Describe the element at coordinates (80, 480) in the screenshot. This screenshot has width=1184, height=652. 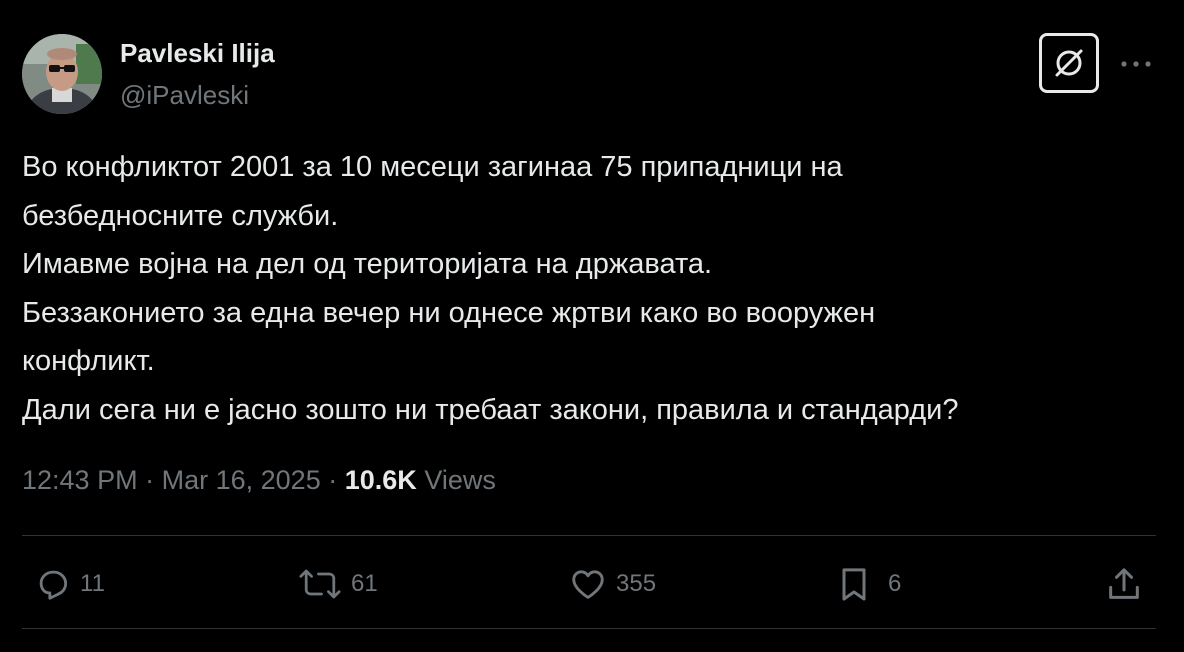
I see `tweet-time: 12:43 PM` at that location.